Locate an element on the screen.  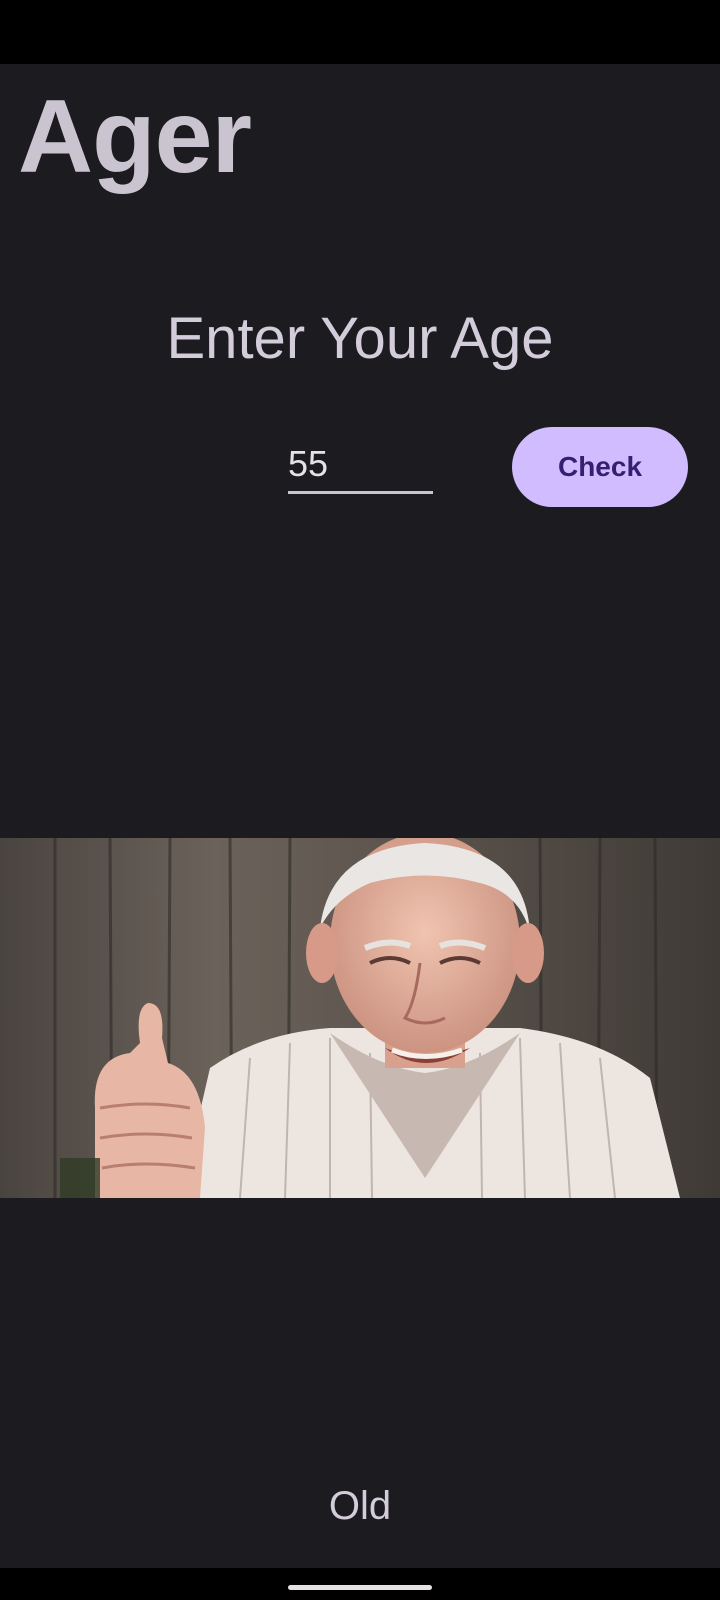
navigation-bar is located at coordinates (360, 1584).